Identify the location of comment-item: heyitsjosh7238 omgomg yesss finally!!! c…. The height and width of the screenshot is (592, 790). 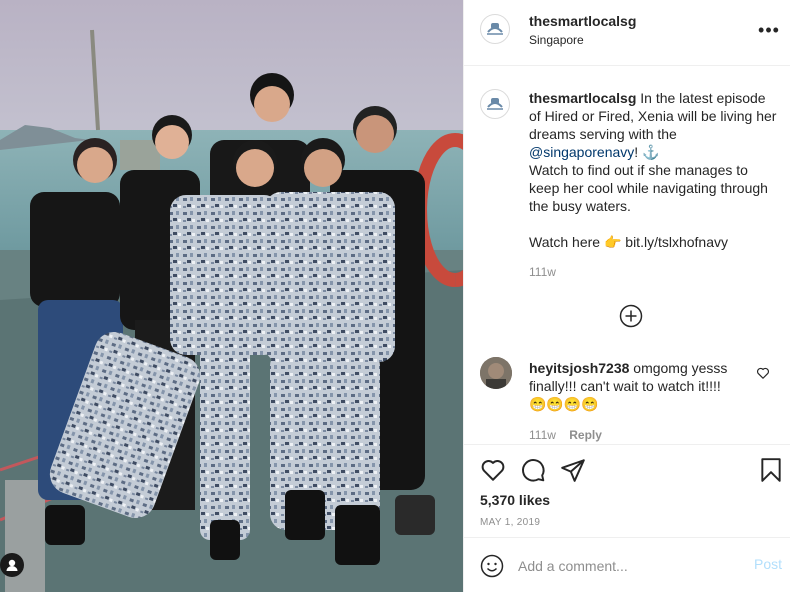
(639, 386).